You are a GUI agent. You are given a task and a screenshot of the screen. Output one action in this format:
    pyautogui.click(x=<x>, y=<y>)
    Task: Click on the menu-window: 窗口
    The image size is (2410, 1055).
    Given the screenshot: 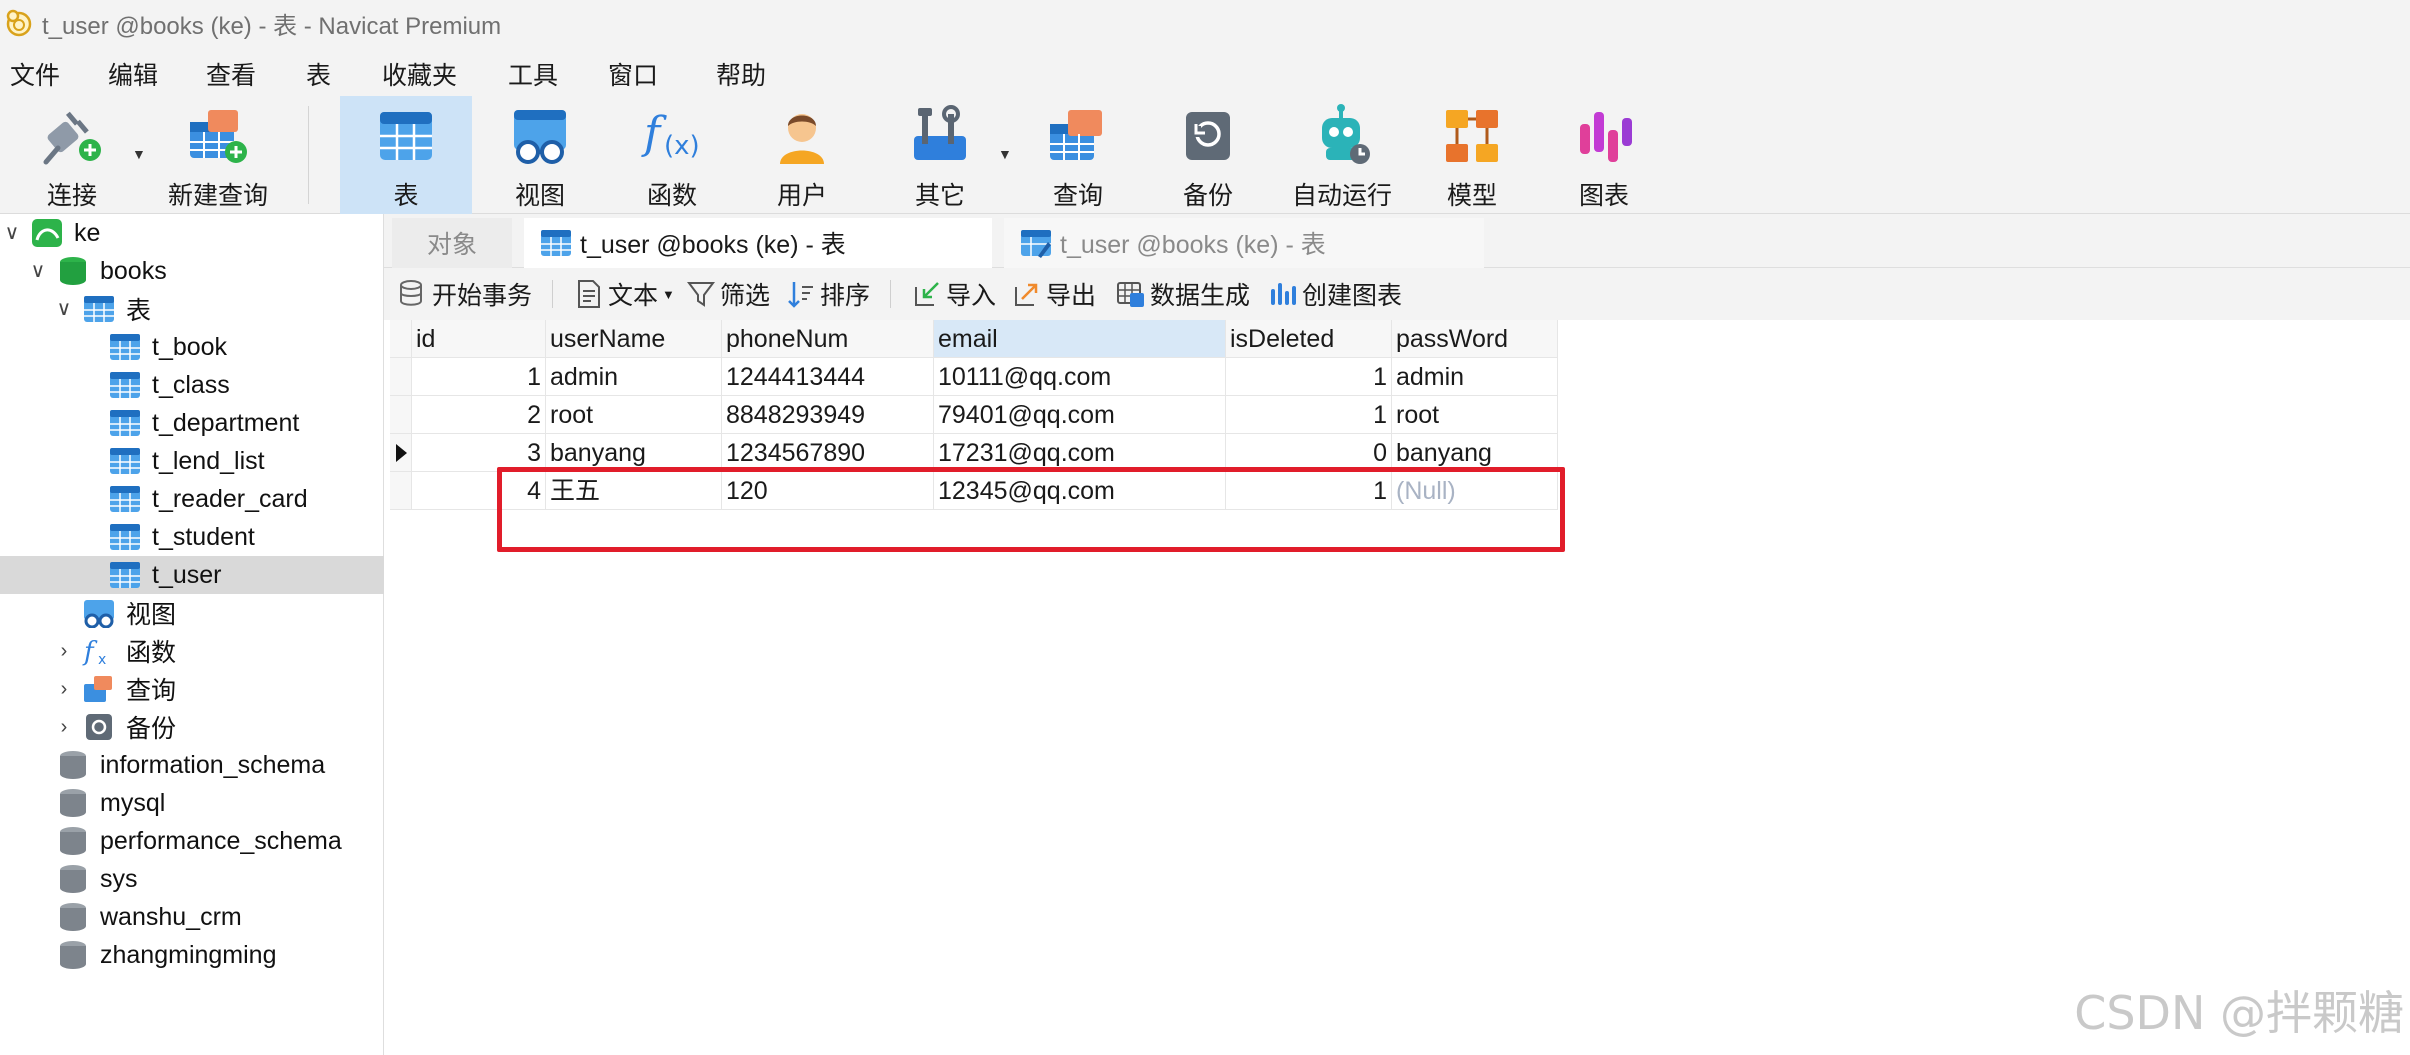 What is the action you would take?
    pyautogui.click(x=633, y=74)
    